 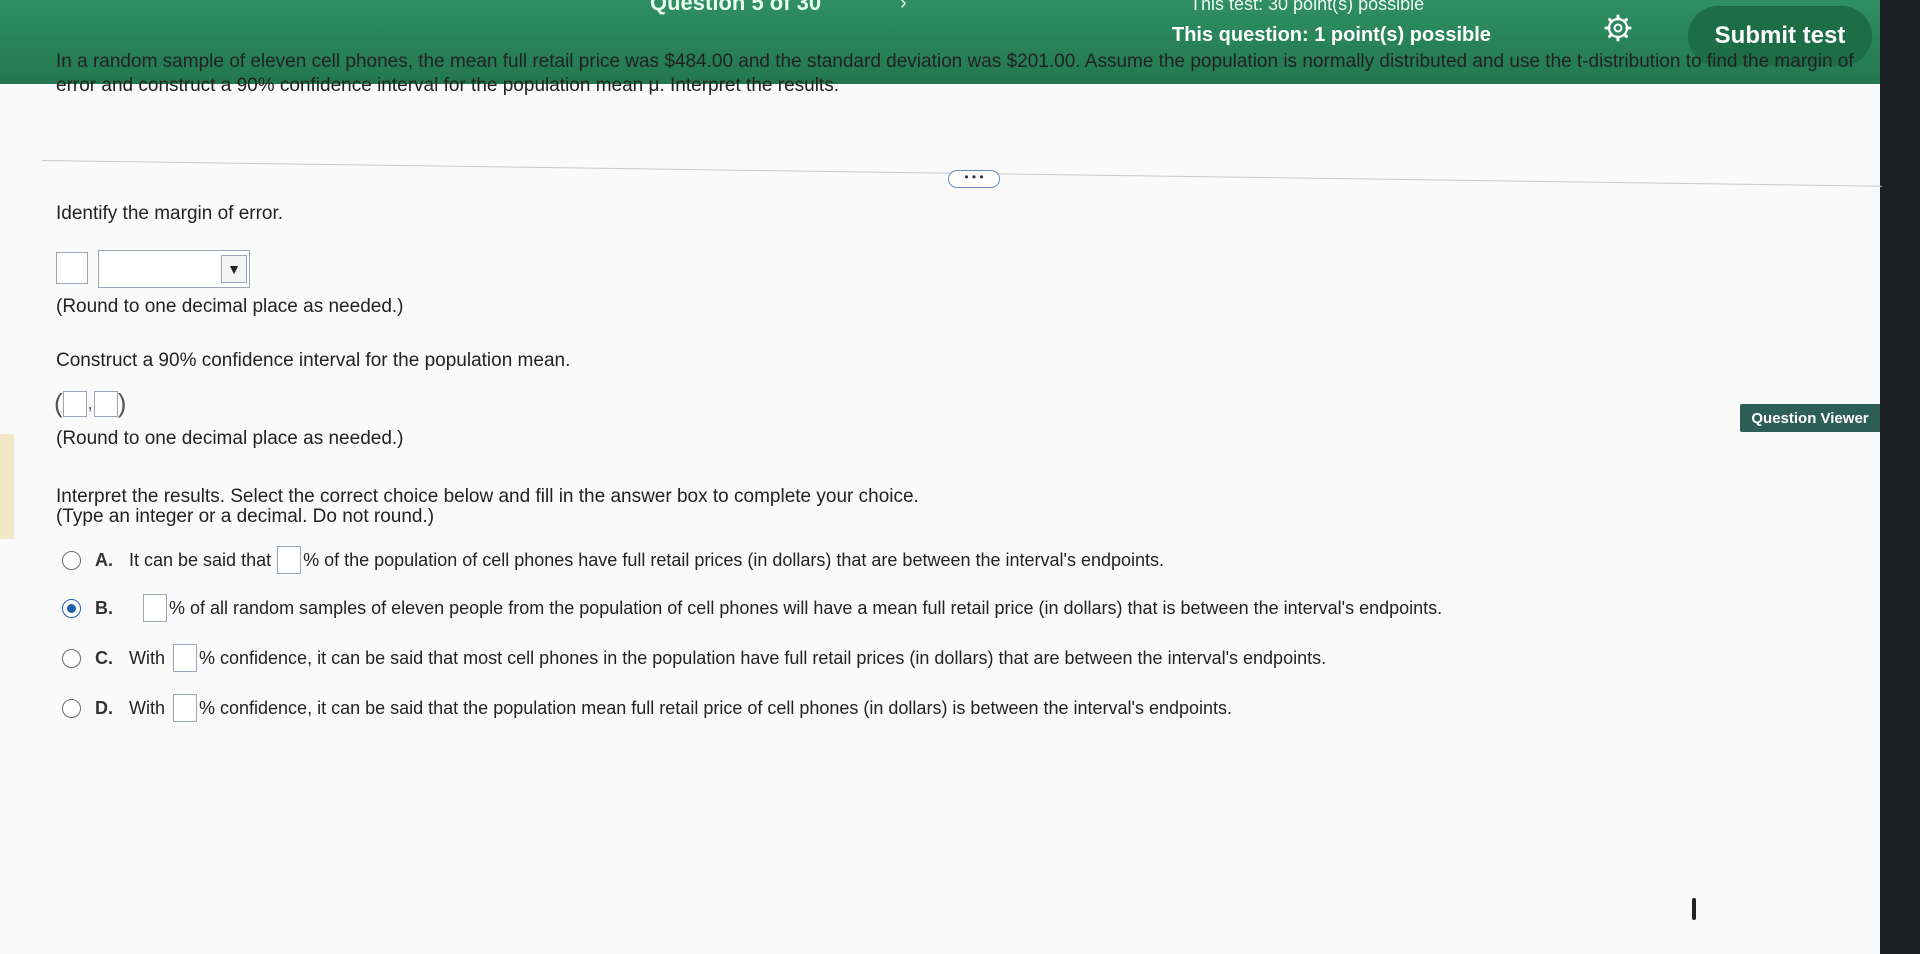 What do you see at coordinates (174, 269) in the screenshot?
I see `margin-of-error-dropdown: ▼` at bounding box center [174, 269].